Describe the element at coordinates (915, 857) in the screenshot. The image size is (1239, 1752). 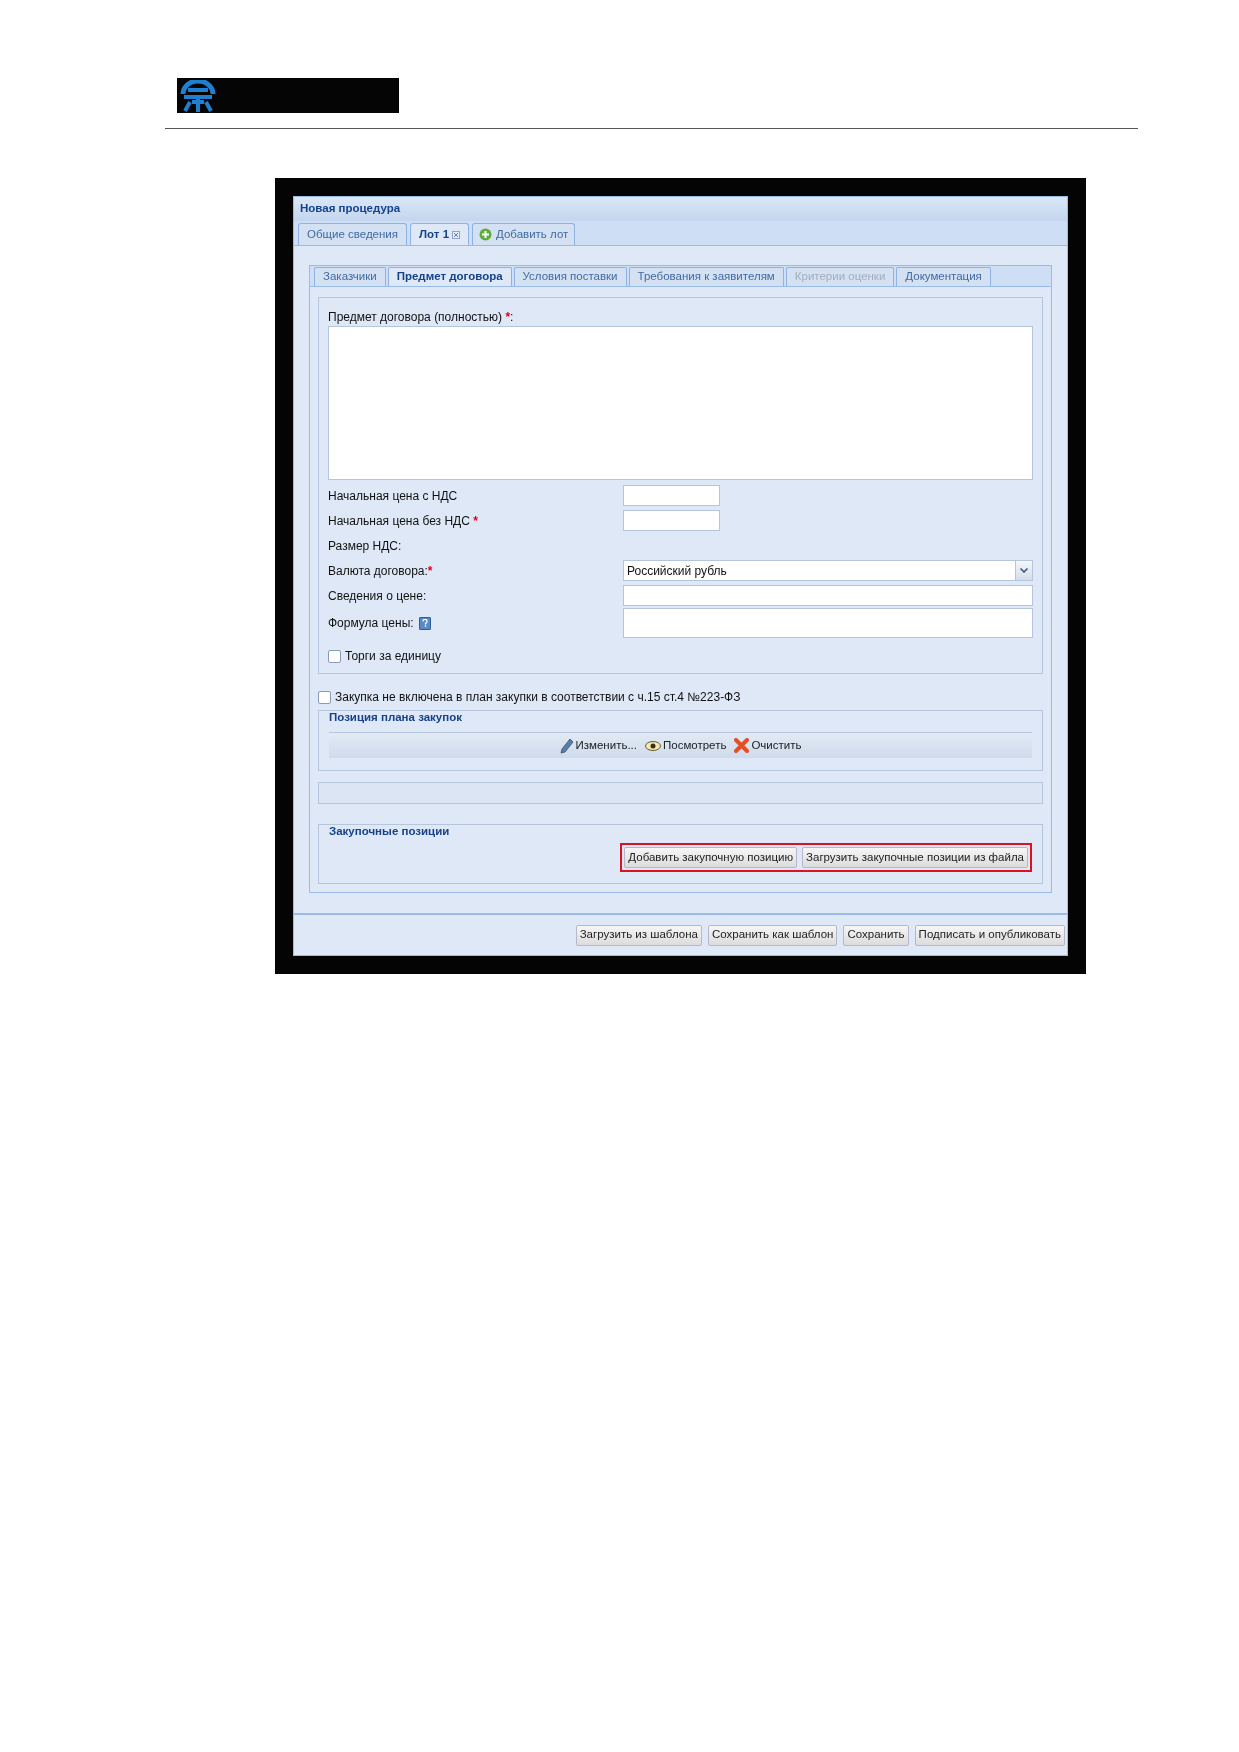
I see `form-button: Загрузить закупочные позиции из файла` at that location.